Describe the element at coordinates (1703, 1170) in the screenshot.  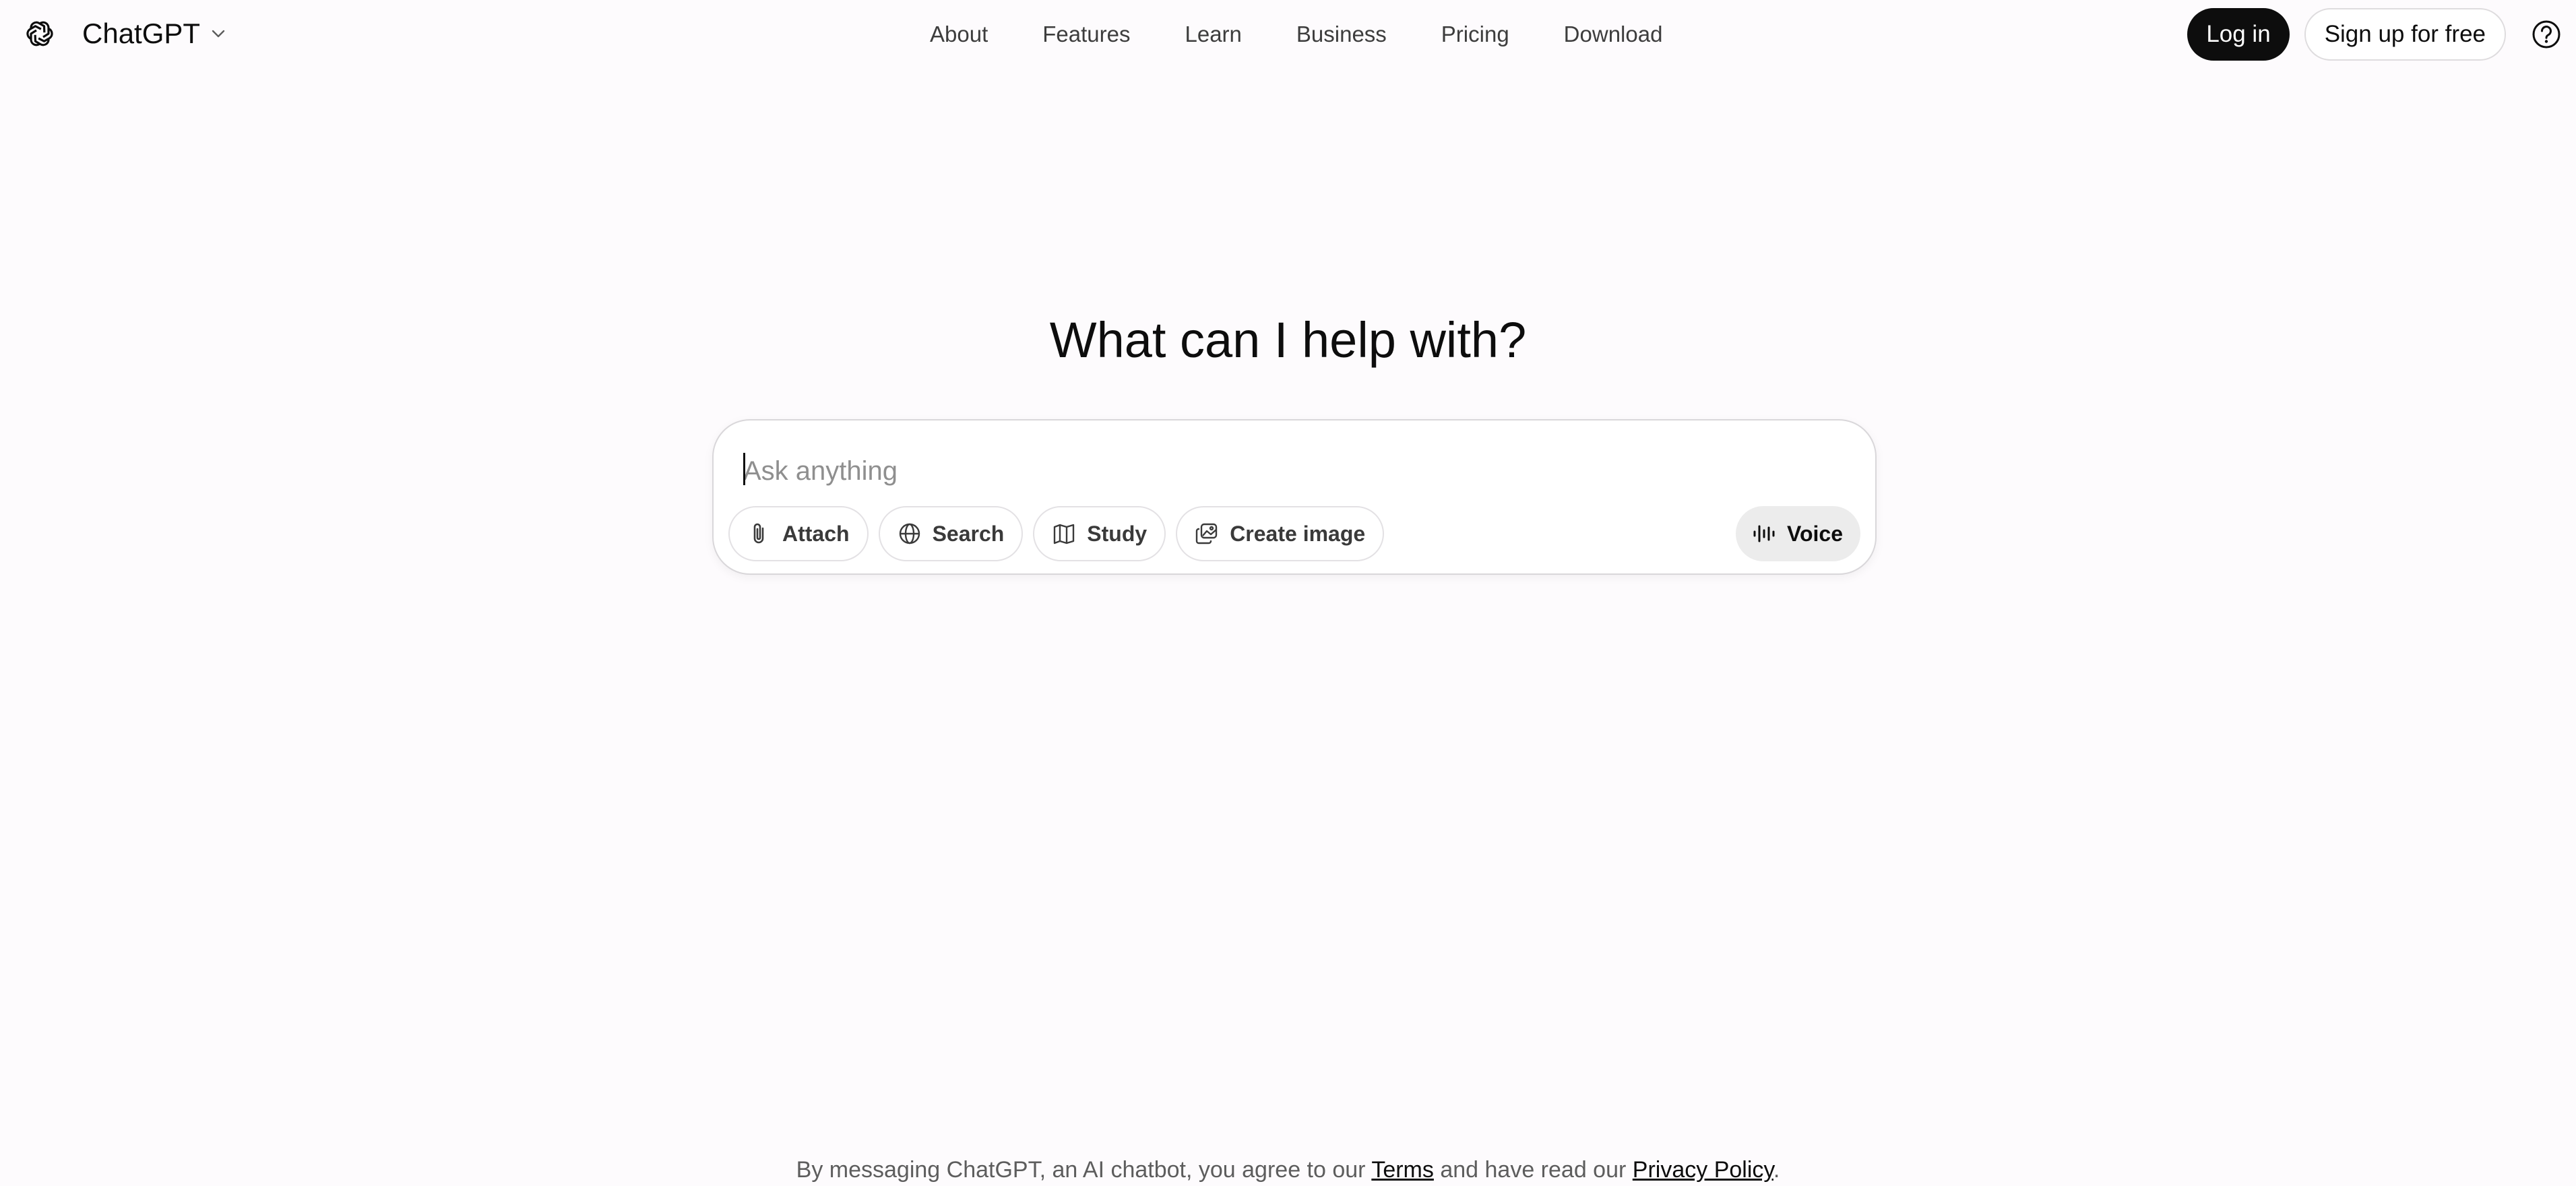
I see `privacy-policy-link: Privacy Policy` at that location.